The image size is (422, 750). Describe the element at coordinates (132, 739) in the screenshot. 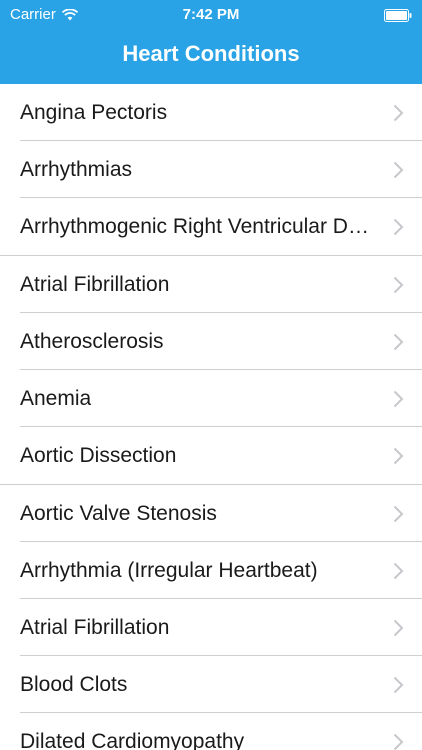

I see `list-item-label: Dilated Cardiomyopathy` at that location.